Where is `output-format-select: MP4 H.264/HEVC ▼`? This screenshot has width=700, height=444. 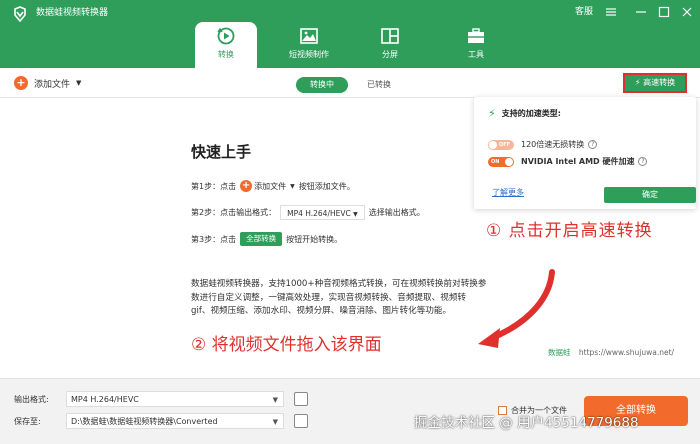
output-format-select: MP4 H.264/HEVC ▼ is located at coordinates (175, 399).